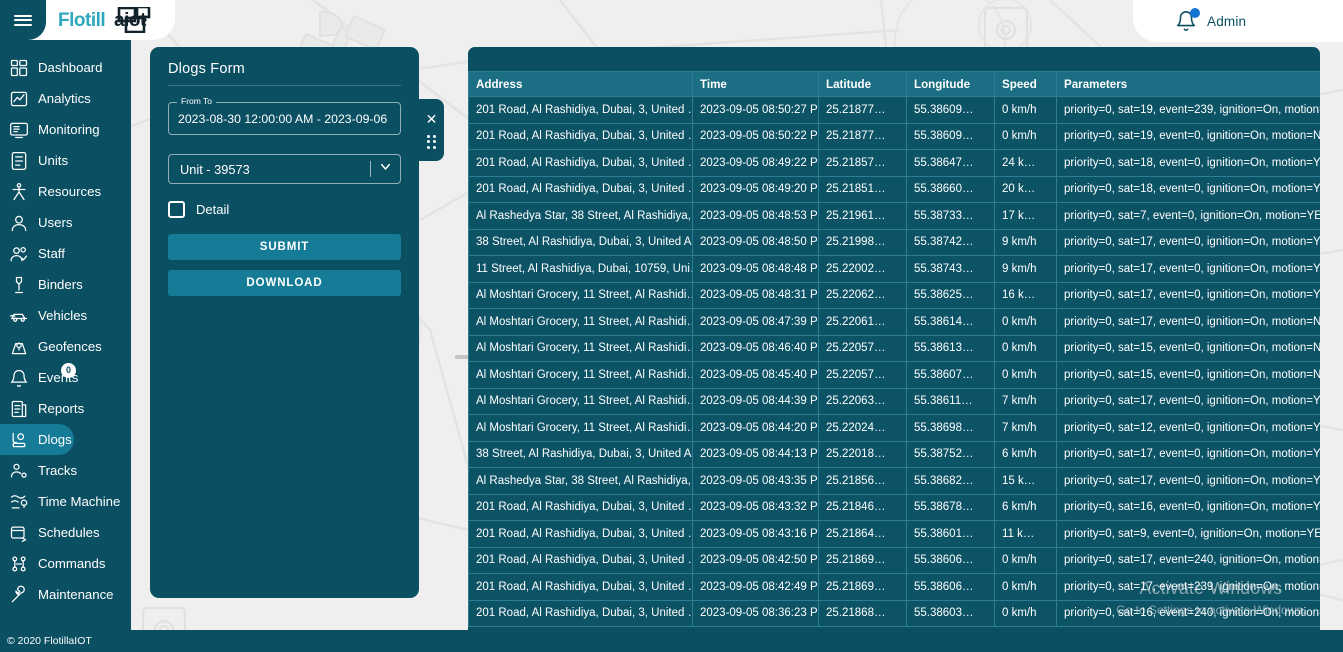  I want to click on cell-time: 2023-09-05 08:50:27 PM, so click(755, 110).